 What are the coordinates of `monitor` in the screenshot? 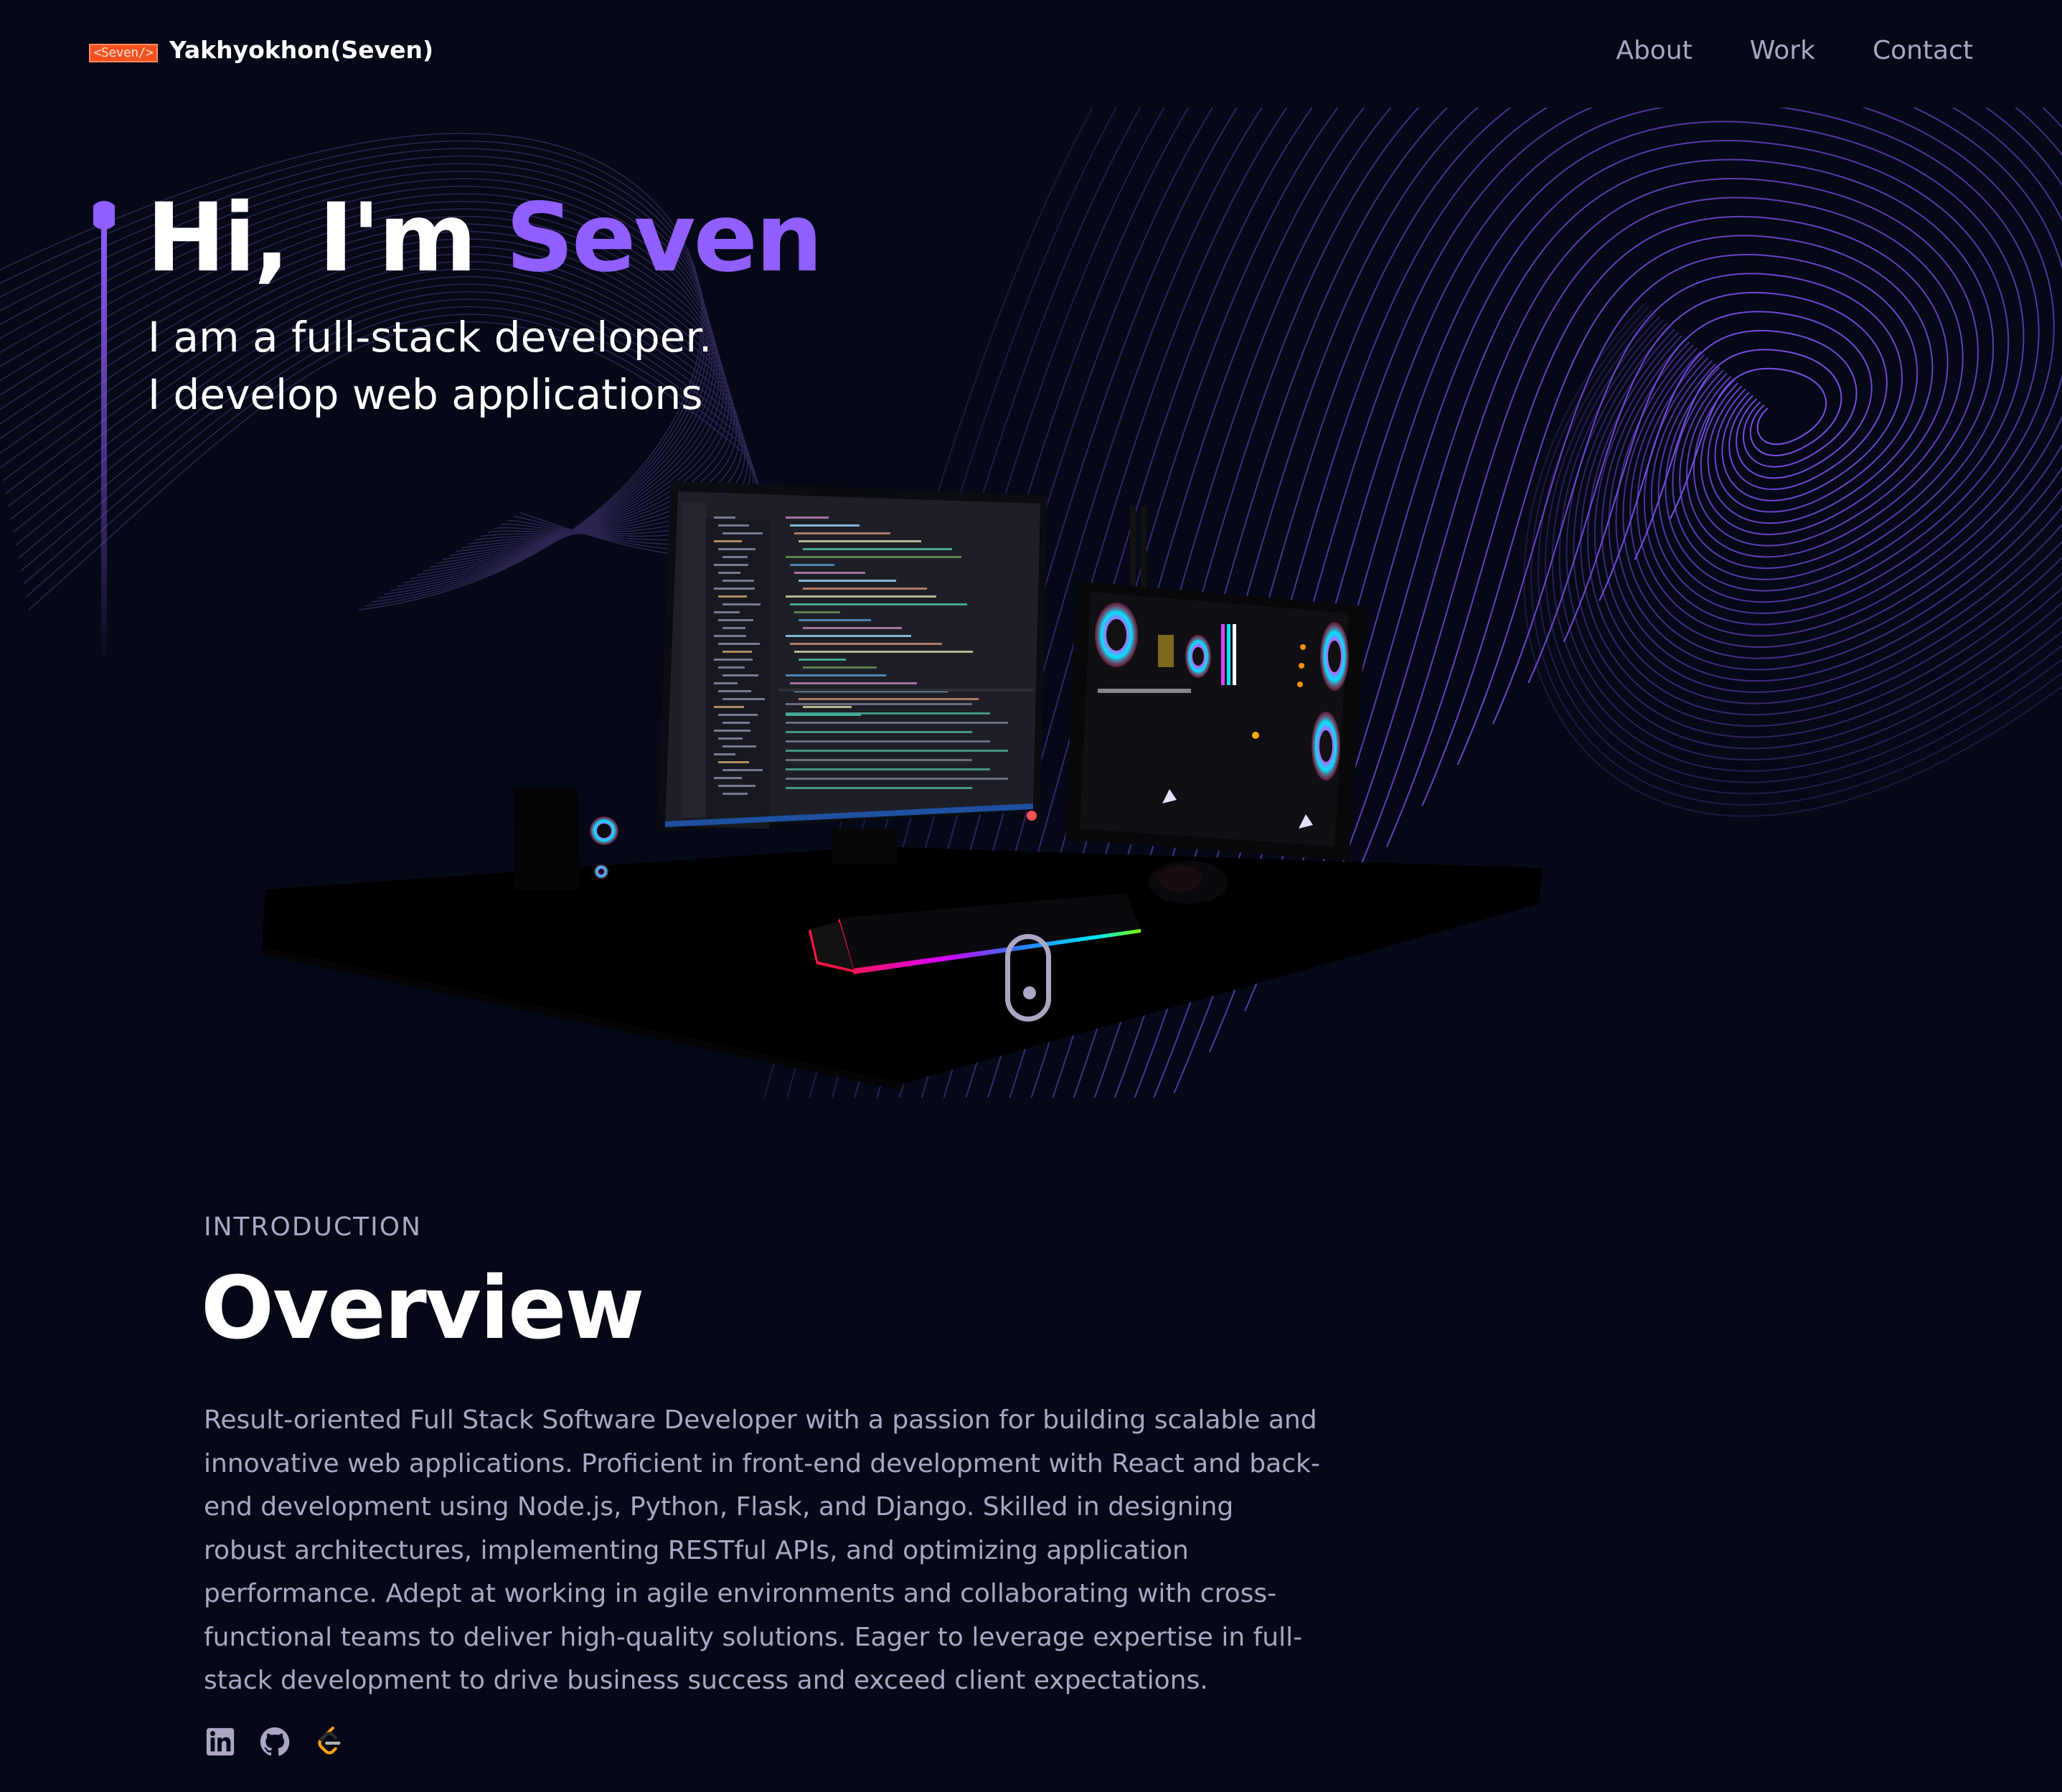 It's located at (852, 672).